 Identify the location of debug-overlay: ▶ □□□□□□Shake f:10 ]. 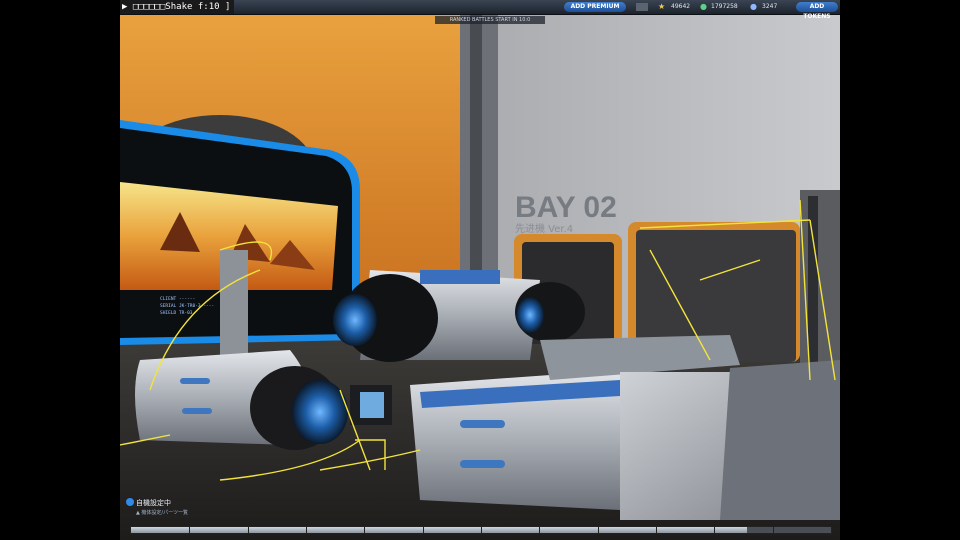
(177, 7).